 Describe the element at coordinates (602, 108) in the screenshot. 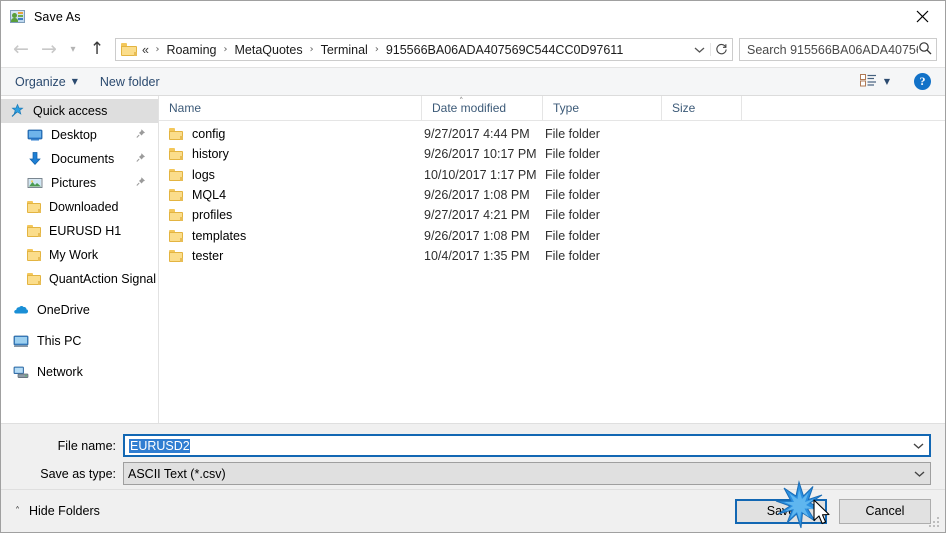

I see `column-header-type: Type` at that location.